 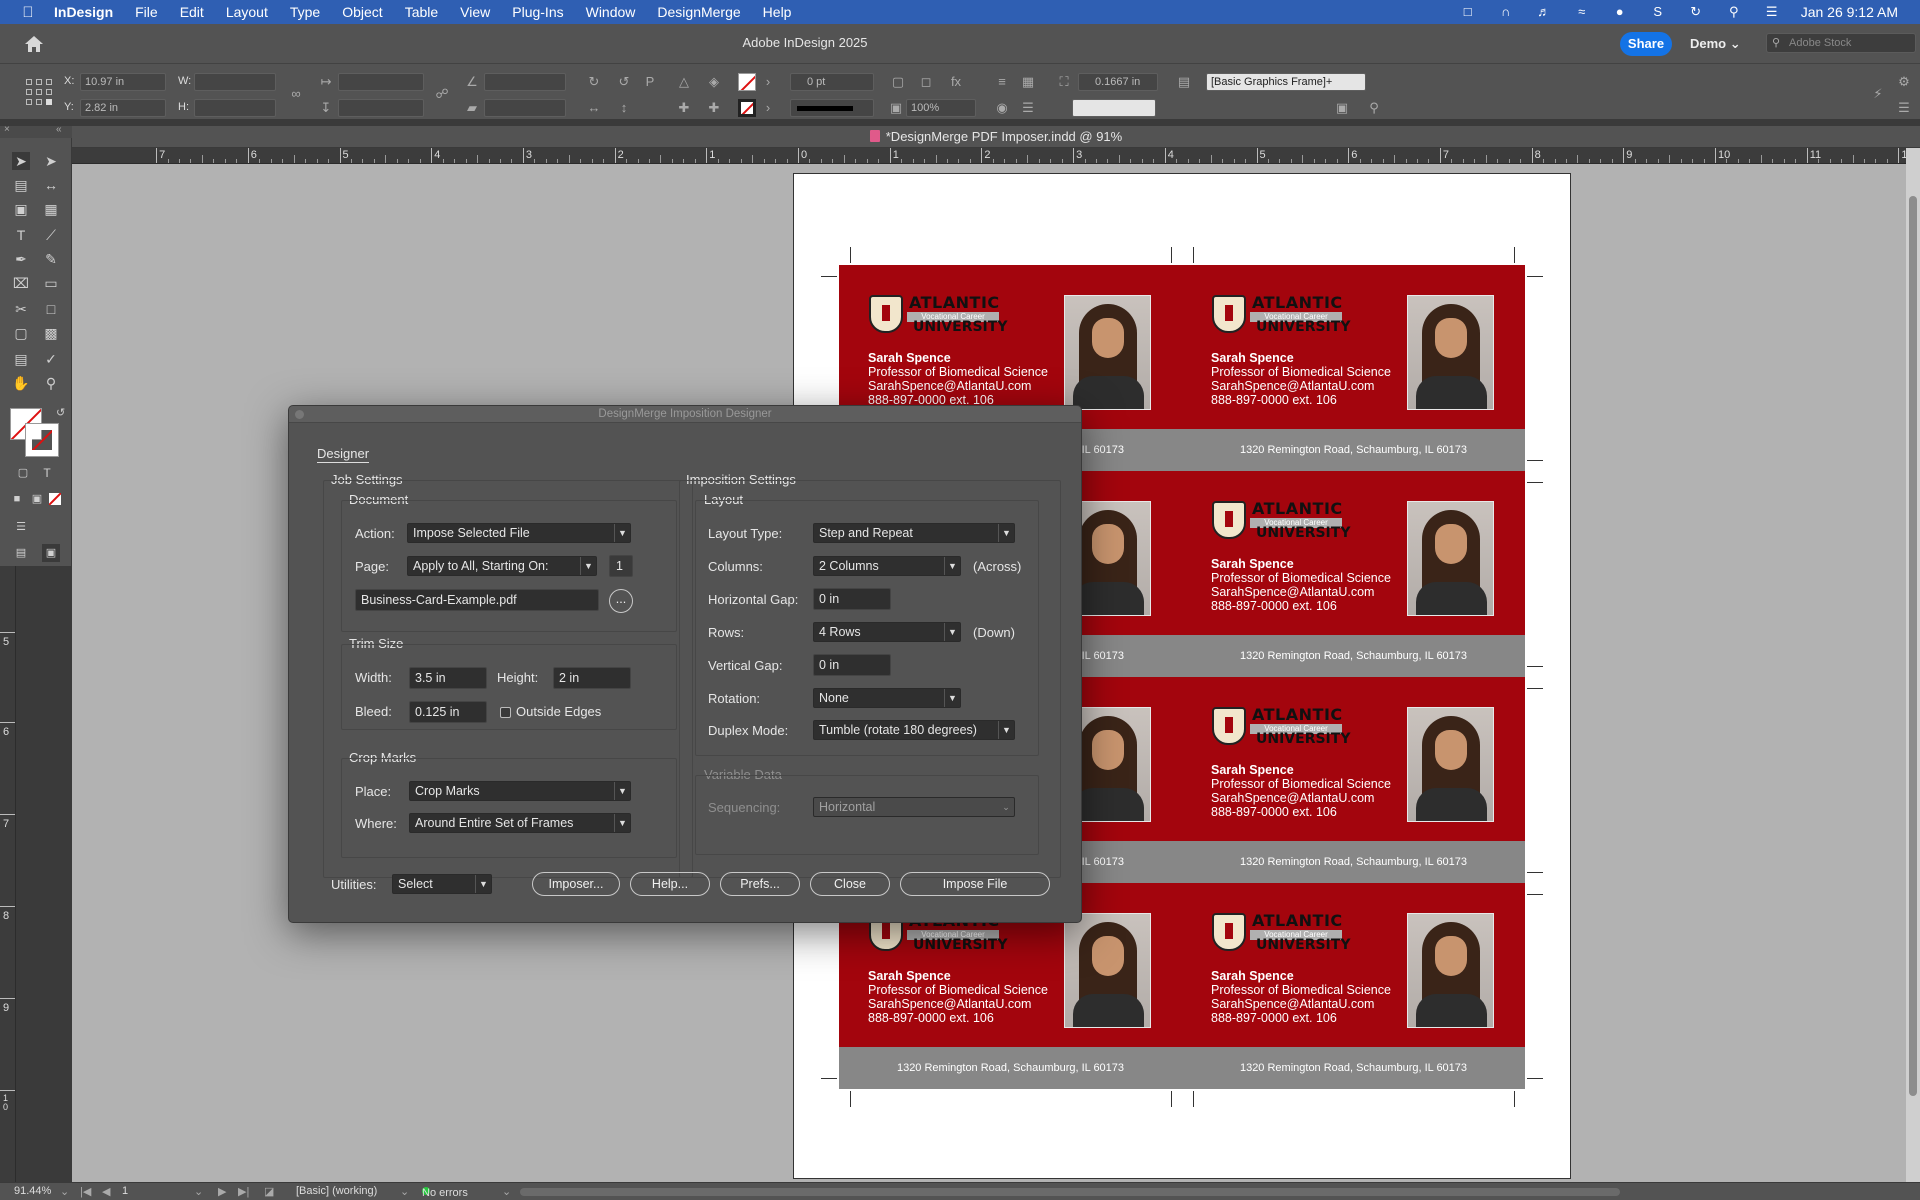 I want to click on horizontal-ruler: 76543210123456789101112, so click(x=989, y=156).